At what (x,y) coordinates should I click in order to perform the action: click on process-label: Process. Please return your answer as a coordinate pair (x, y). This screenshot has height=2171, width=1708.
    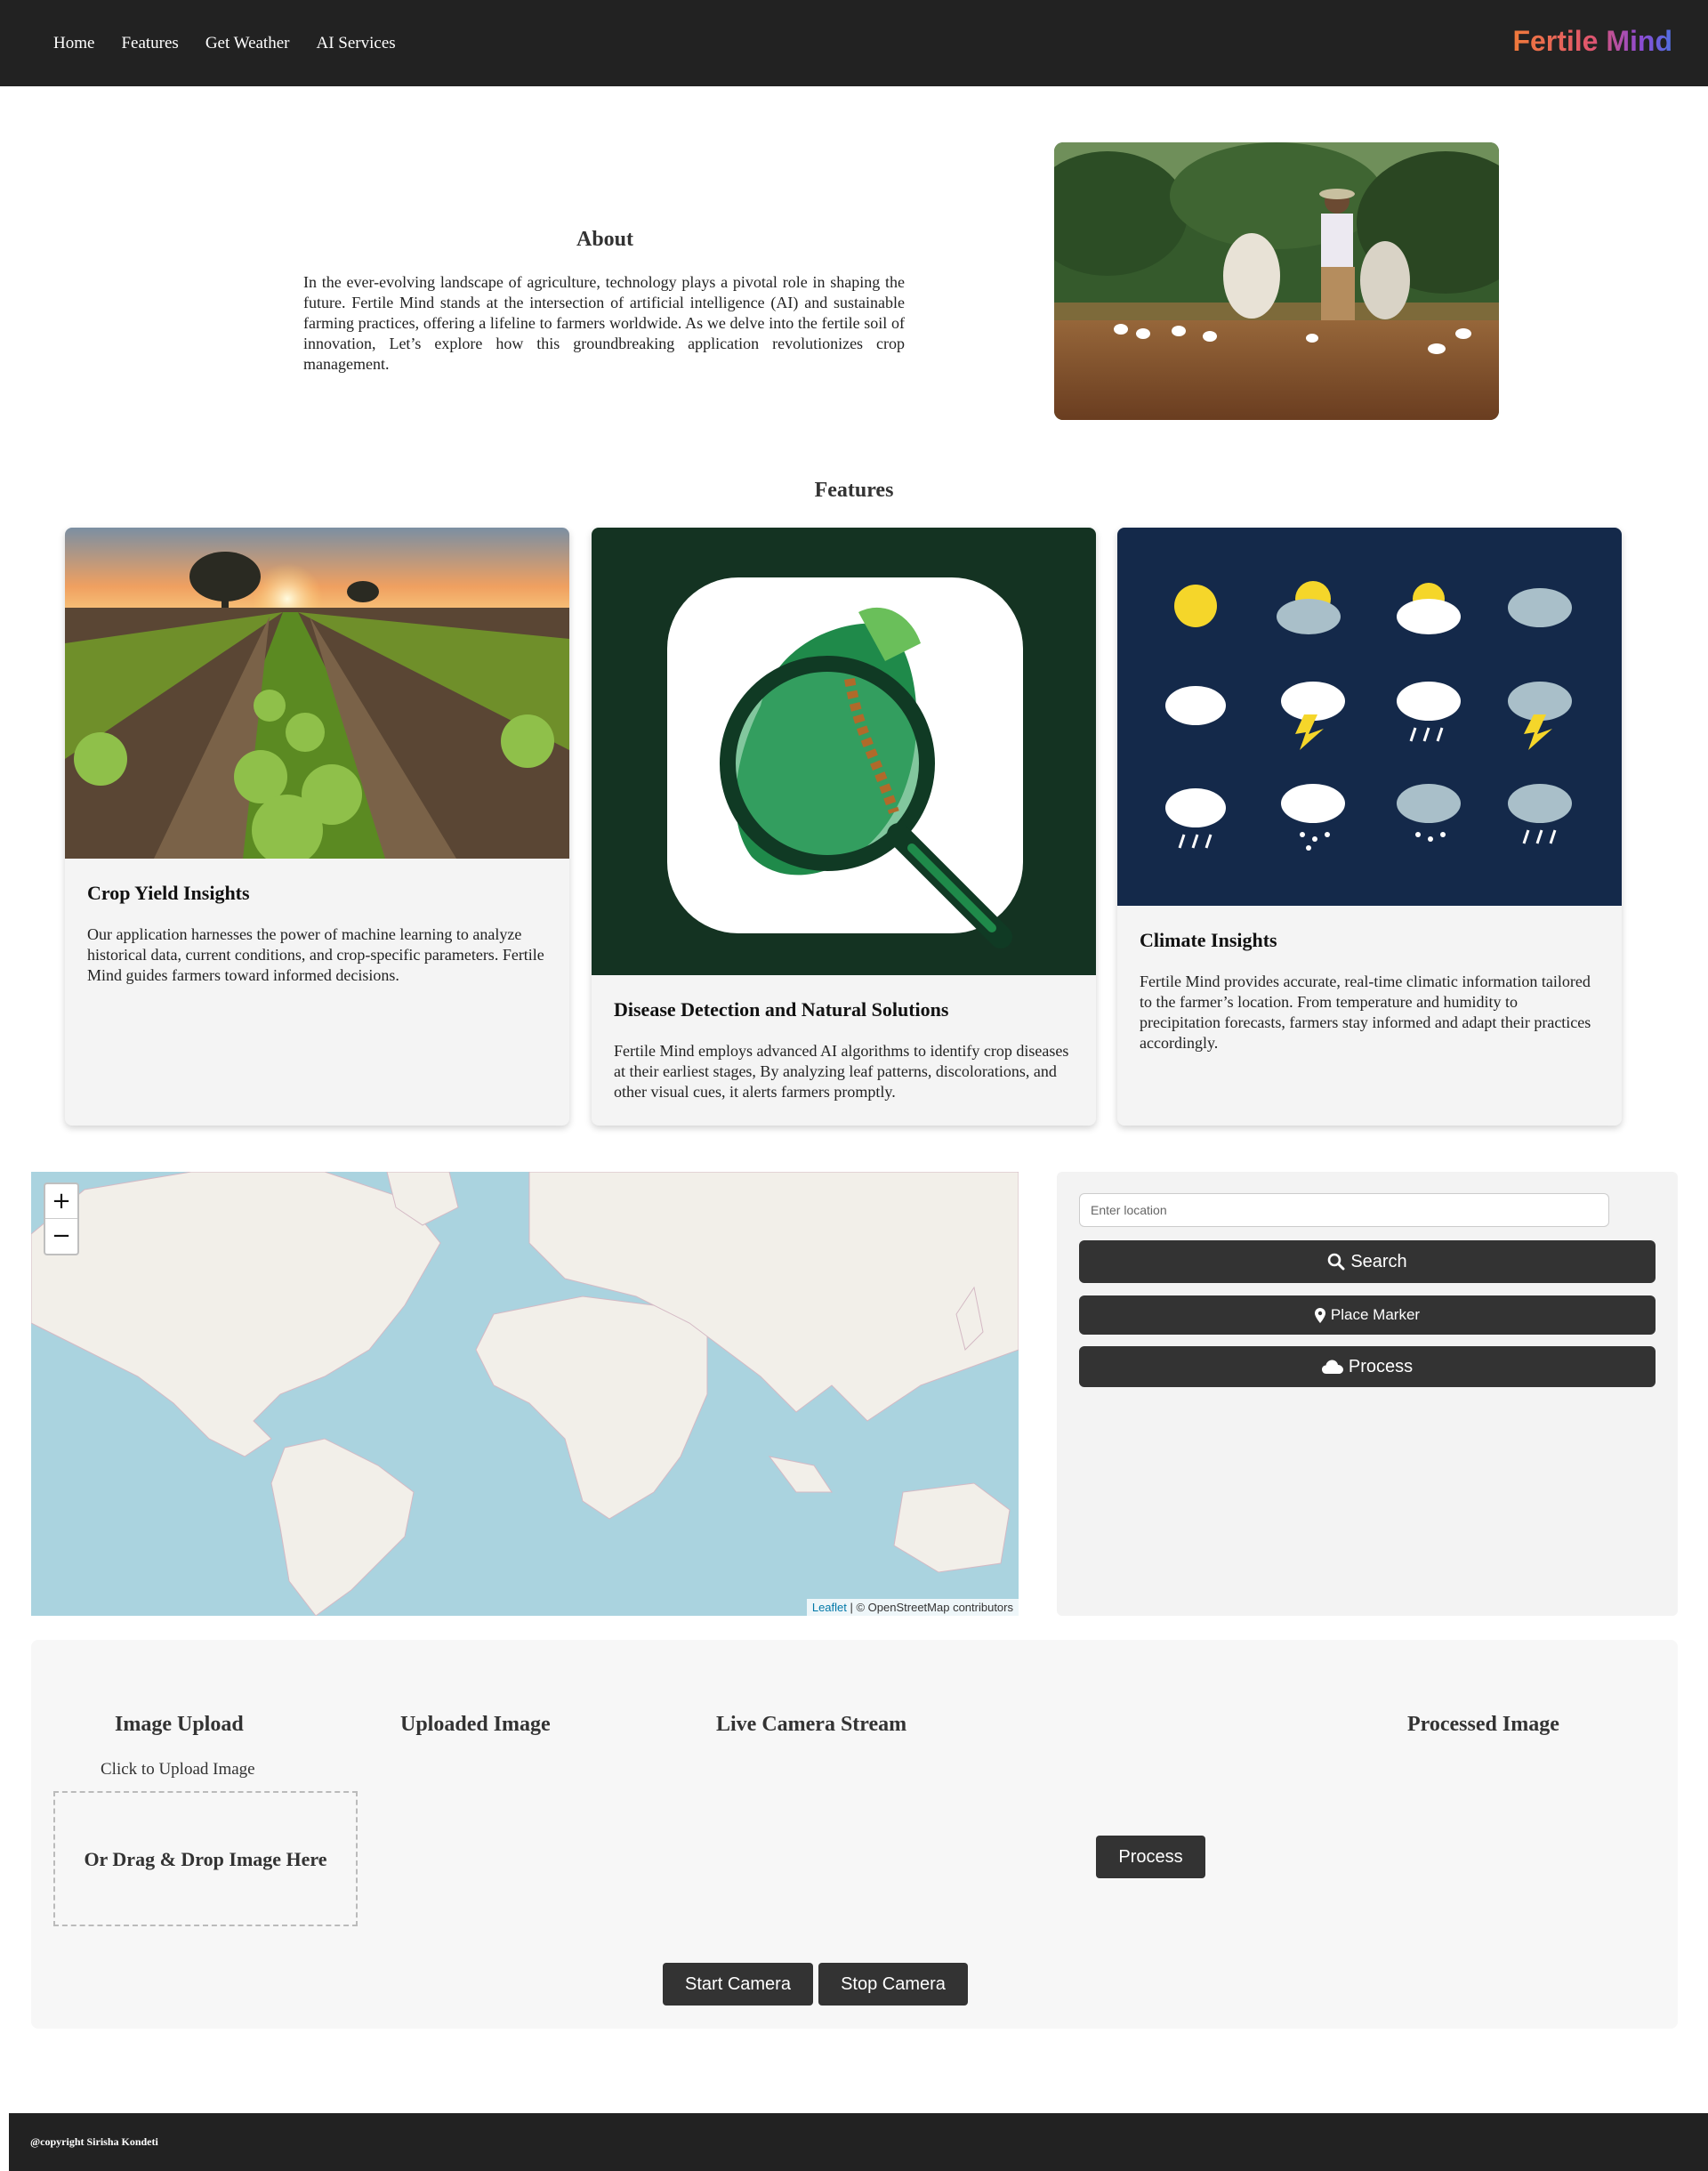
    Looking at the image, I should click on (1381, 1366).